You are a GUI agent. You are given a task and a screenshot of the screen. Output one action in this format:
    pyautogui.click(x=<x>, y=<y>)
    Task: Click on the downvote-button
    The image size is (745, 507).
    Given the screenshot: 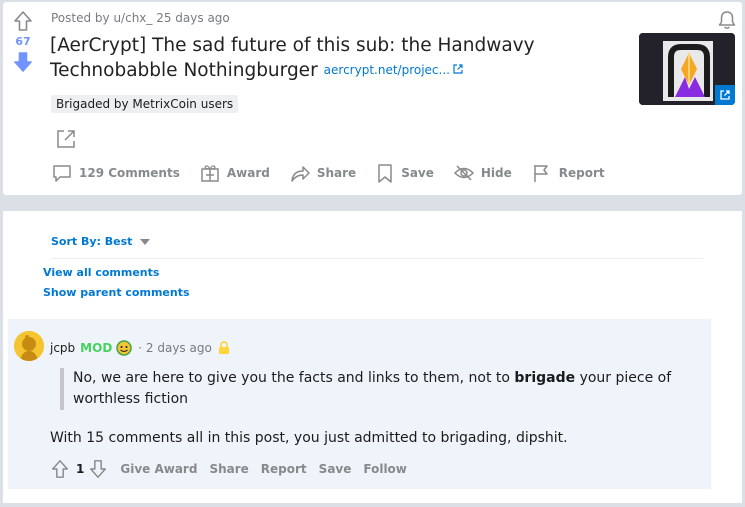 What is the action you would take?
    pyautogui.click(x=23, y=62)
    